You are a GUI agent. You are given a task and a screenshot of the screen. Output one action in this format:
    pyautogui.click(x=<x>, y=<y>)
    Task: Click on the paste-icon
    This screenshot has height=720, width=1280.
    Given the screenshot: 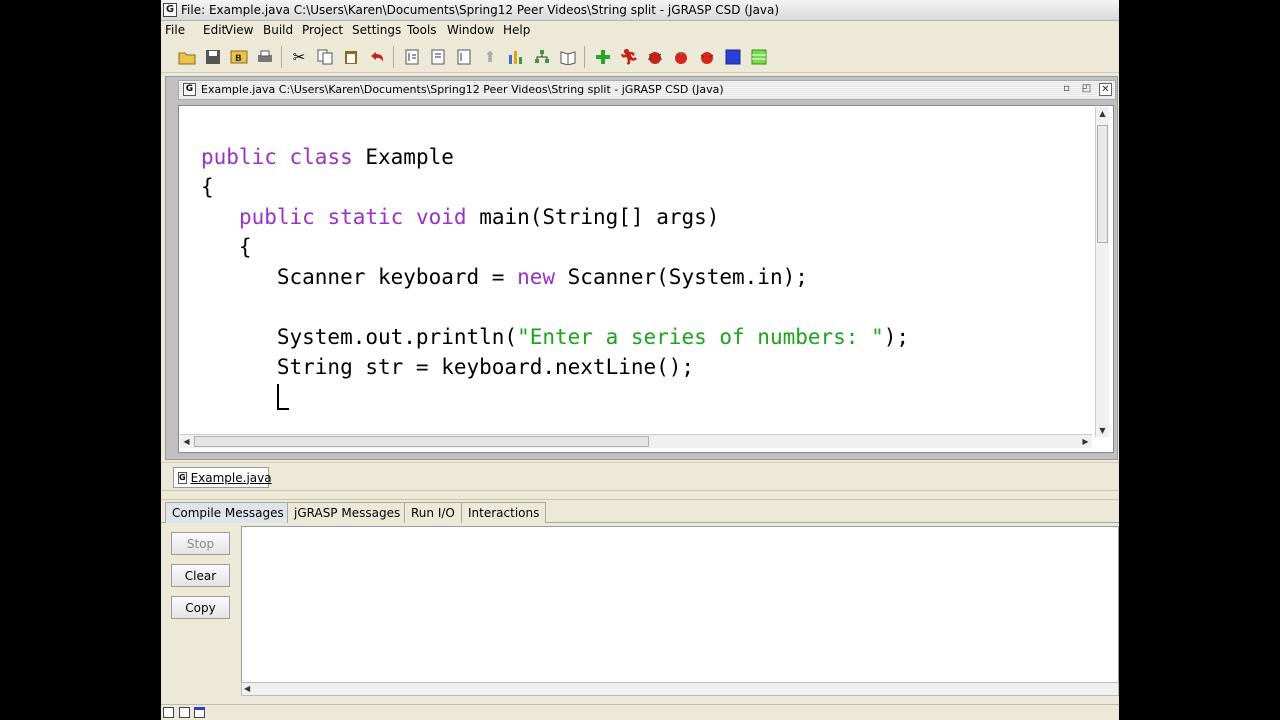 What is the action you would take?
    pyautogui.click(x=351, y=57)
    